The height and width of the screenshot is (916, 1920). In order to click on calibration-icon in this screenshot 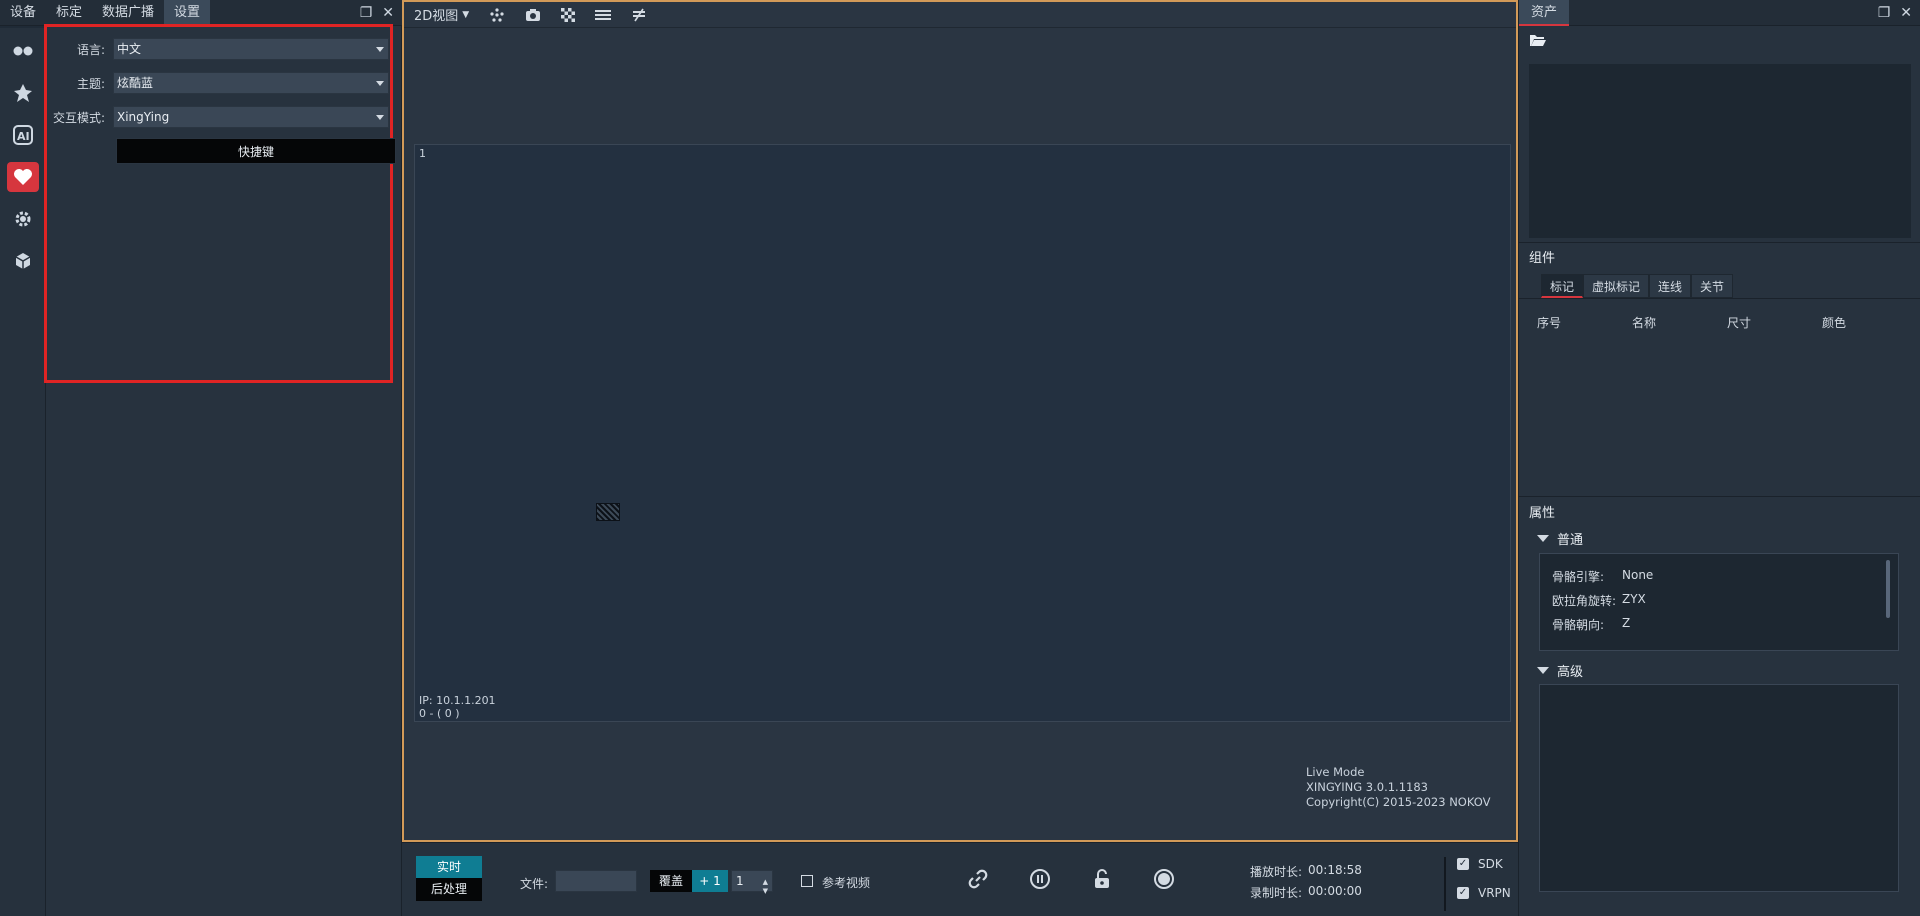, I will do `click(23, 93)`.